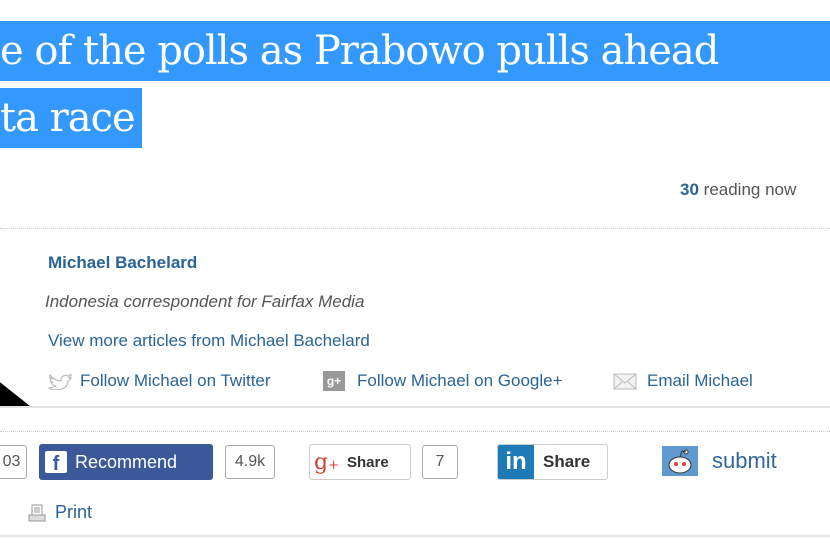 The width and height of the screenshot is (830, 556). Describe the element at coordinates (60, 381) in the screenshot. I see `twitter-bird-icon` at that location.